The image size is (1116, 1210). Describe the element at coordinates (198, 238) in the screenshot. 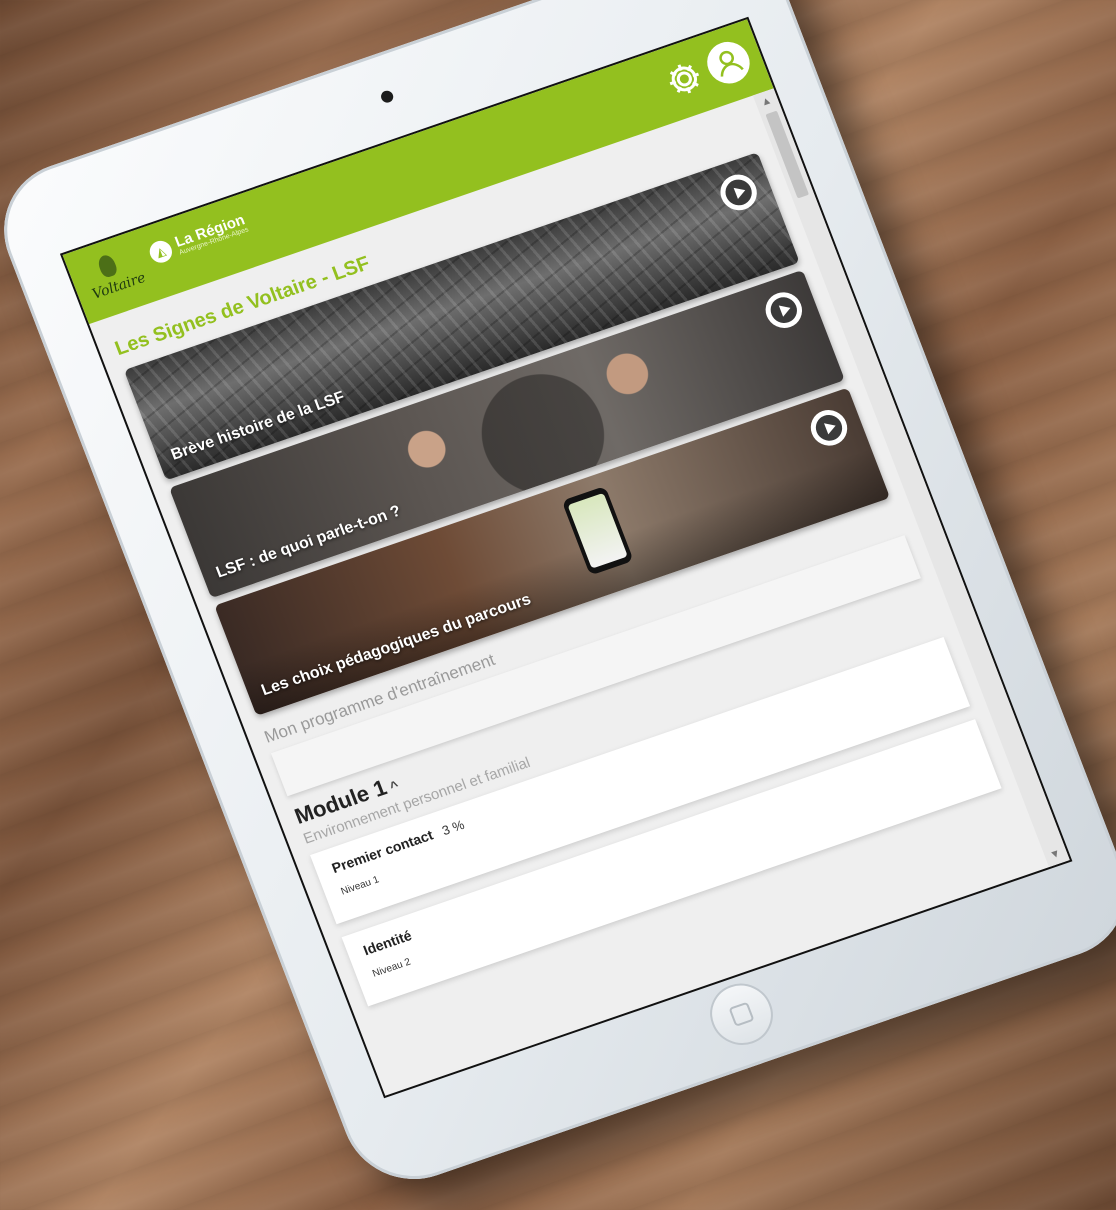

I see `region-logo: ◭ La Région Auvergne-Rhône-Alpes` at that location.